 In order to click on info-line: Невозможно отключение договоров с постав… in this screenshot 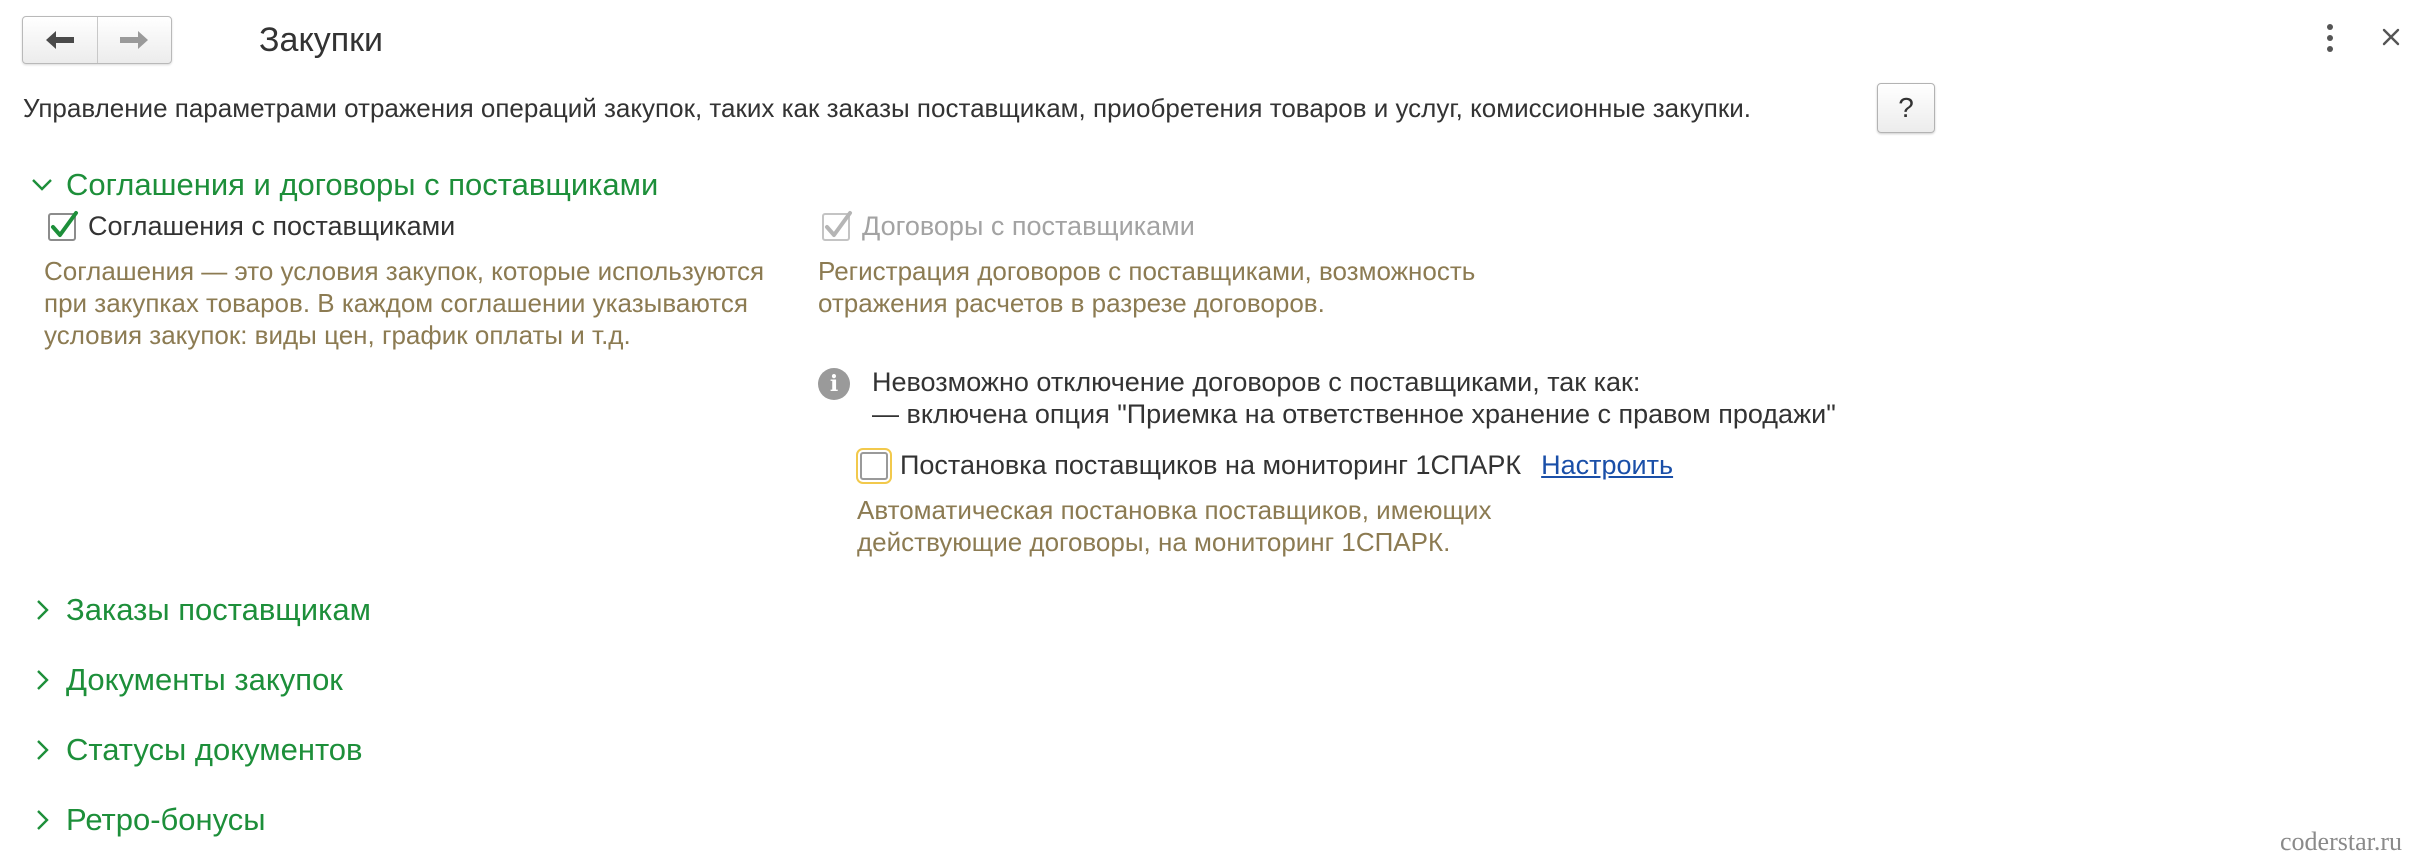, I will do `click(1256, 382)`.